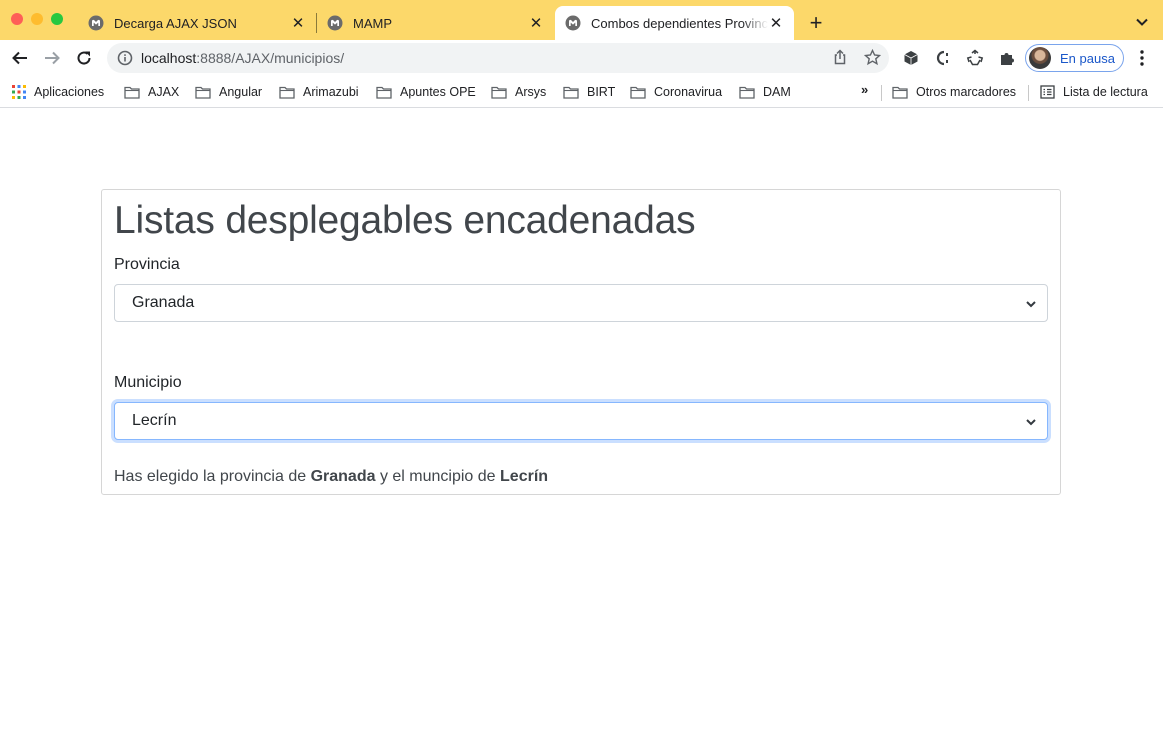  Describe the element at coordinates (531, 92) in the screenshot. I see `bookmark-label: Arsys` at that location.